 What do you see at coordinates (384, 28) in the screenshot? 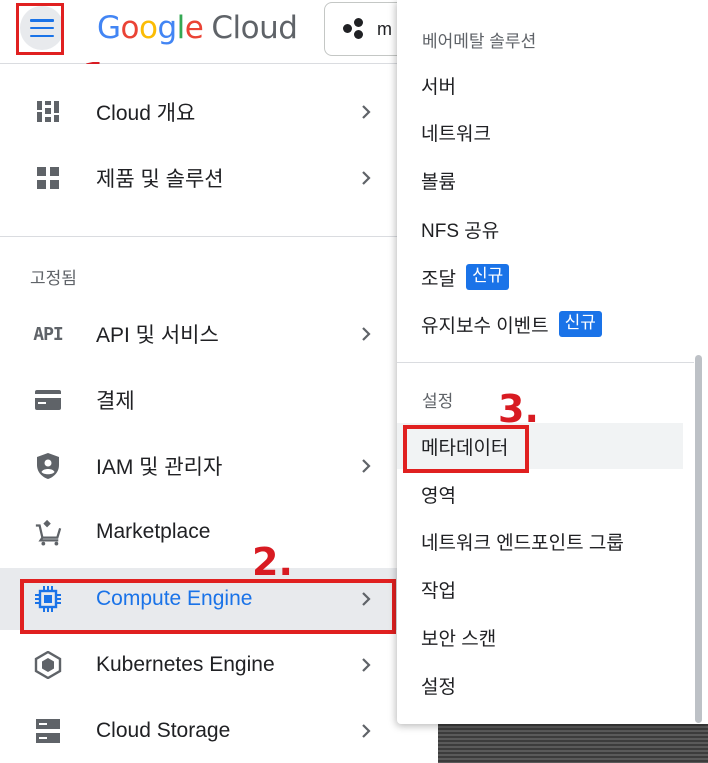
I see `project-name: m` at bounding box center [384, 28].